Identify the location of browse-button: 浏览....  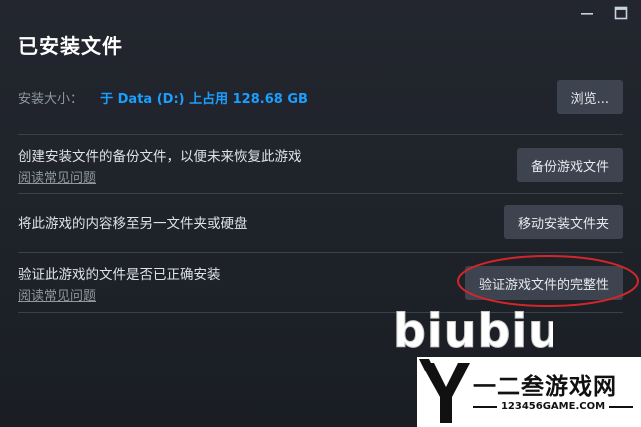
(589, 97).